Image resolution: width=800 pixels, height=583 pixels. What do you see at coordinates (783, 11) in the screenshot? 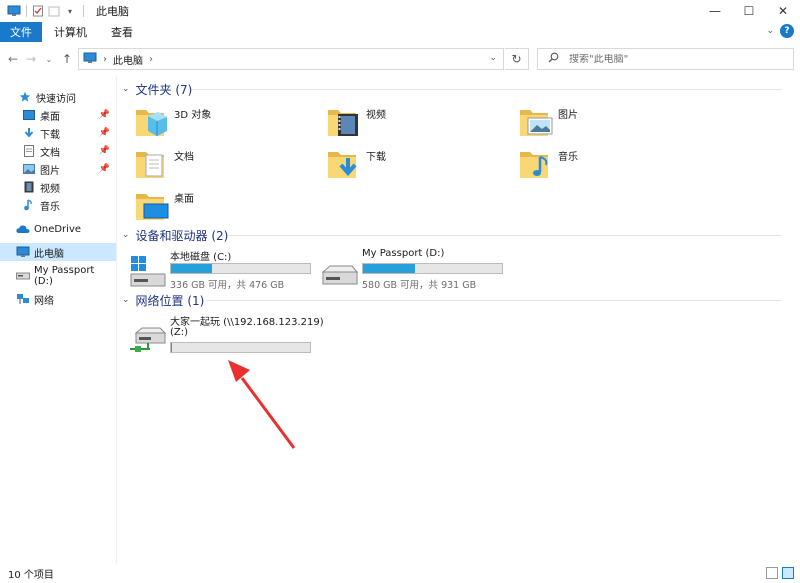
I see `close-button: ✕` at bounding box center [783, 11].